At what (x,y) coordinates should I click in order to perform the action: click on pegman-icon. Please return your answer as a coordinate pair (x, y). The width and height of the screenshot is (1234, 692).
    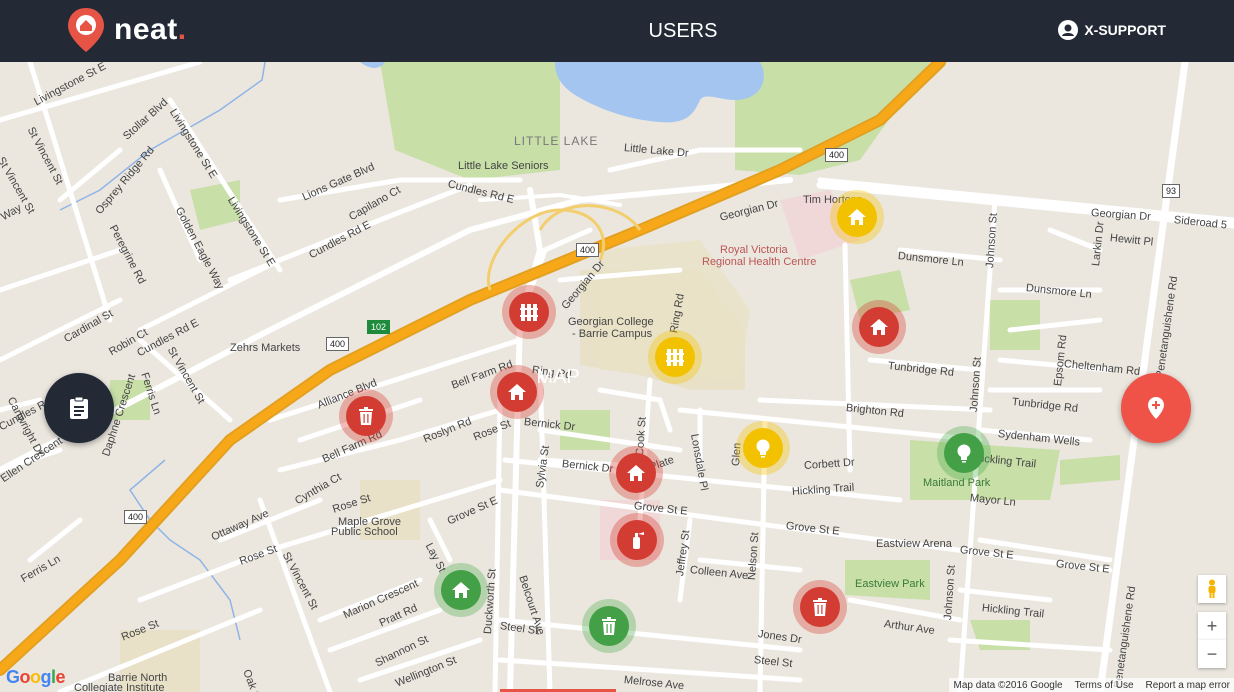
    Looking at the image, I should click on (1212, 588).